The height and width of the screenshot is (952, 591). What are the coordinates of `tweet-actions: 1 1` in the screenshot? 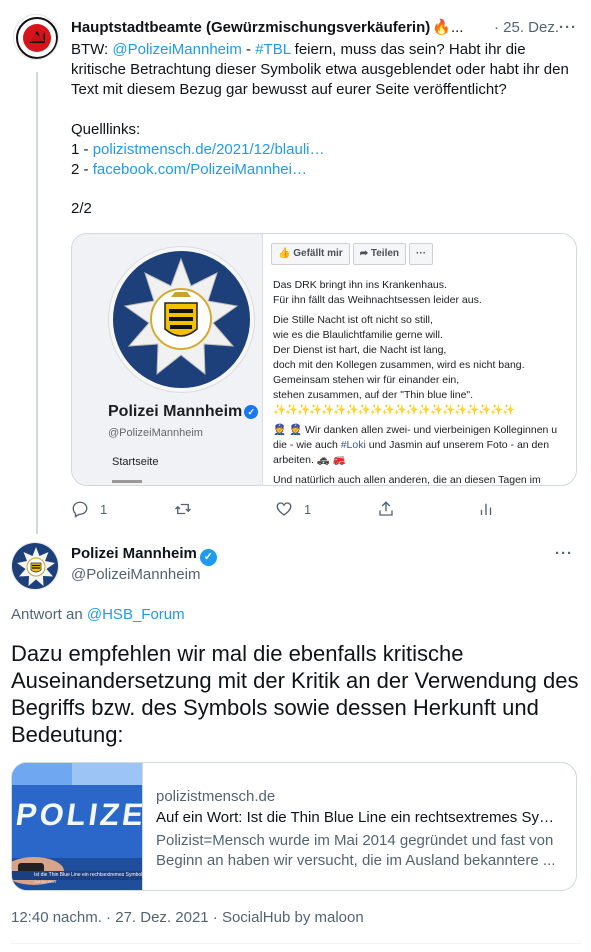 It's located at (286, 509).